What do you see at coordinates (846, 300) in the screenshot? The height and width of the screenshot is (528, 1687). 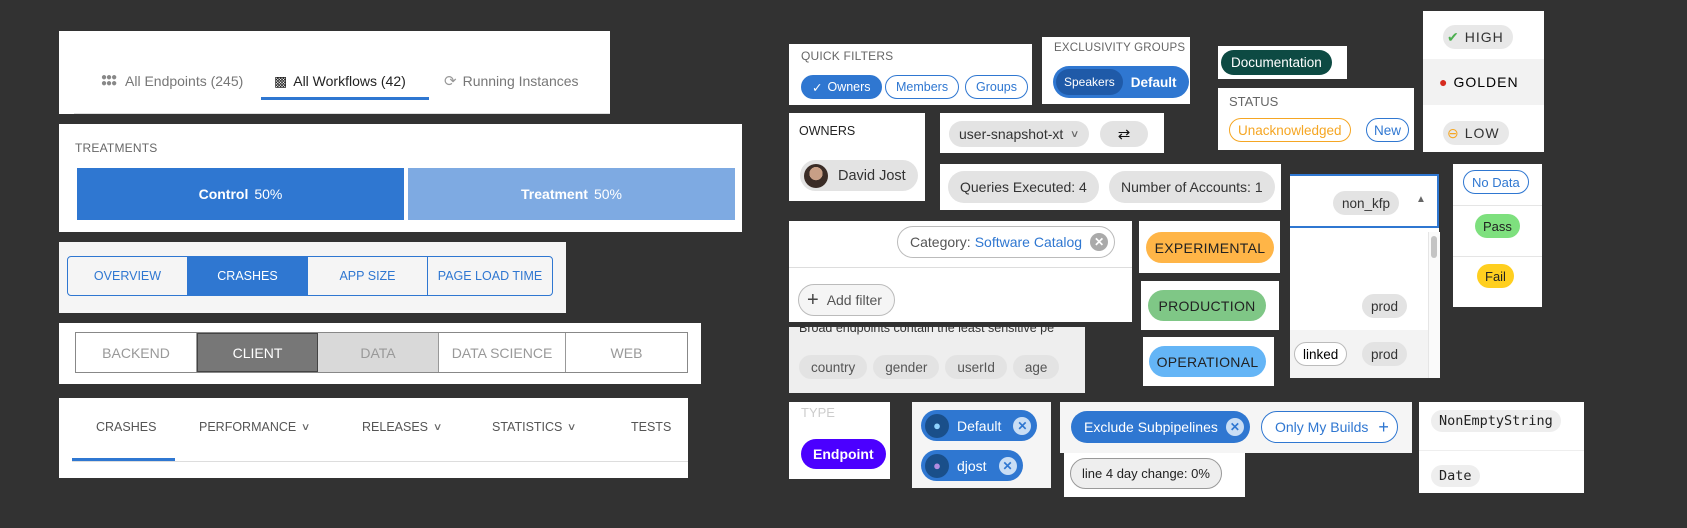 I see `add-filter-button: + Add filter` at bounding box center [846, 300].